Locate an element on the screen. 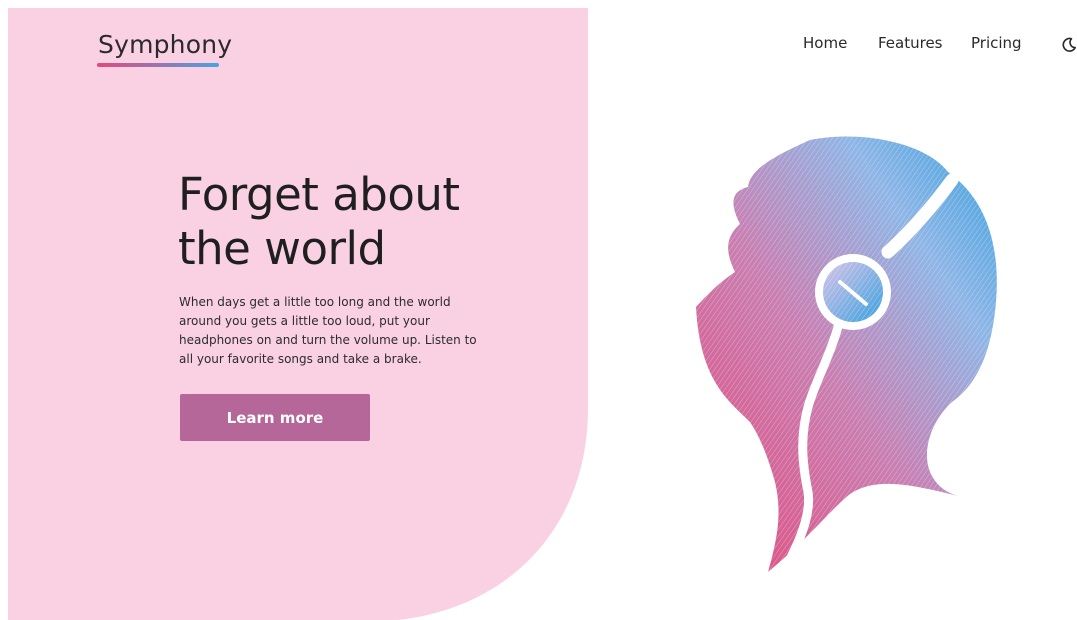  nav-pricing-link: Pricing is located at coordinates (996, 43).